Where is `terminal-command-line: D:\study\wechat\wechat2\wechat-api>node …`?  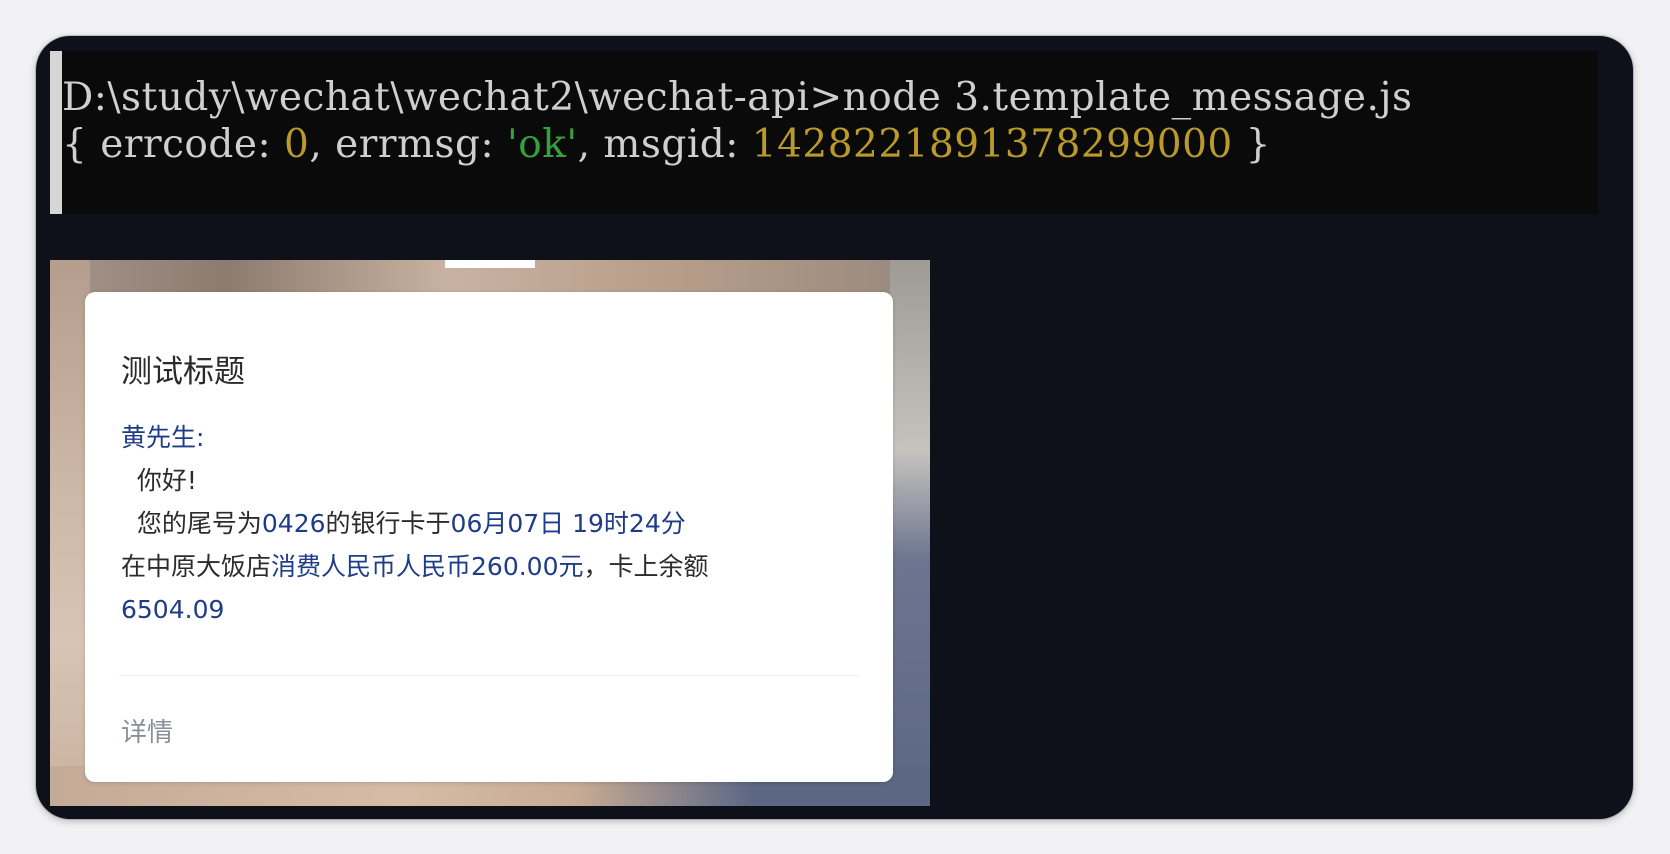
terminal-command-line: D:\study\wechat\wechat2\wechat-api>node … is located at coordinates (737, 97).